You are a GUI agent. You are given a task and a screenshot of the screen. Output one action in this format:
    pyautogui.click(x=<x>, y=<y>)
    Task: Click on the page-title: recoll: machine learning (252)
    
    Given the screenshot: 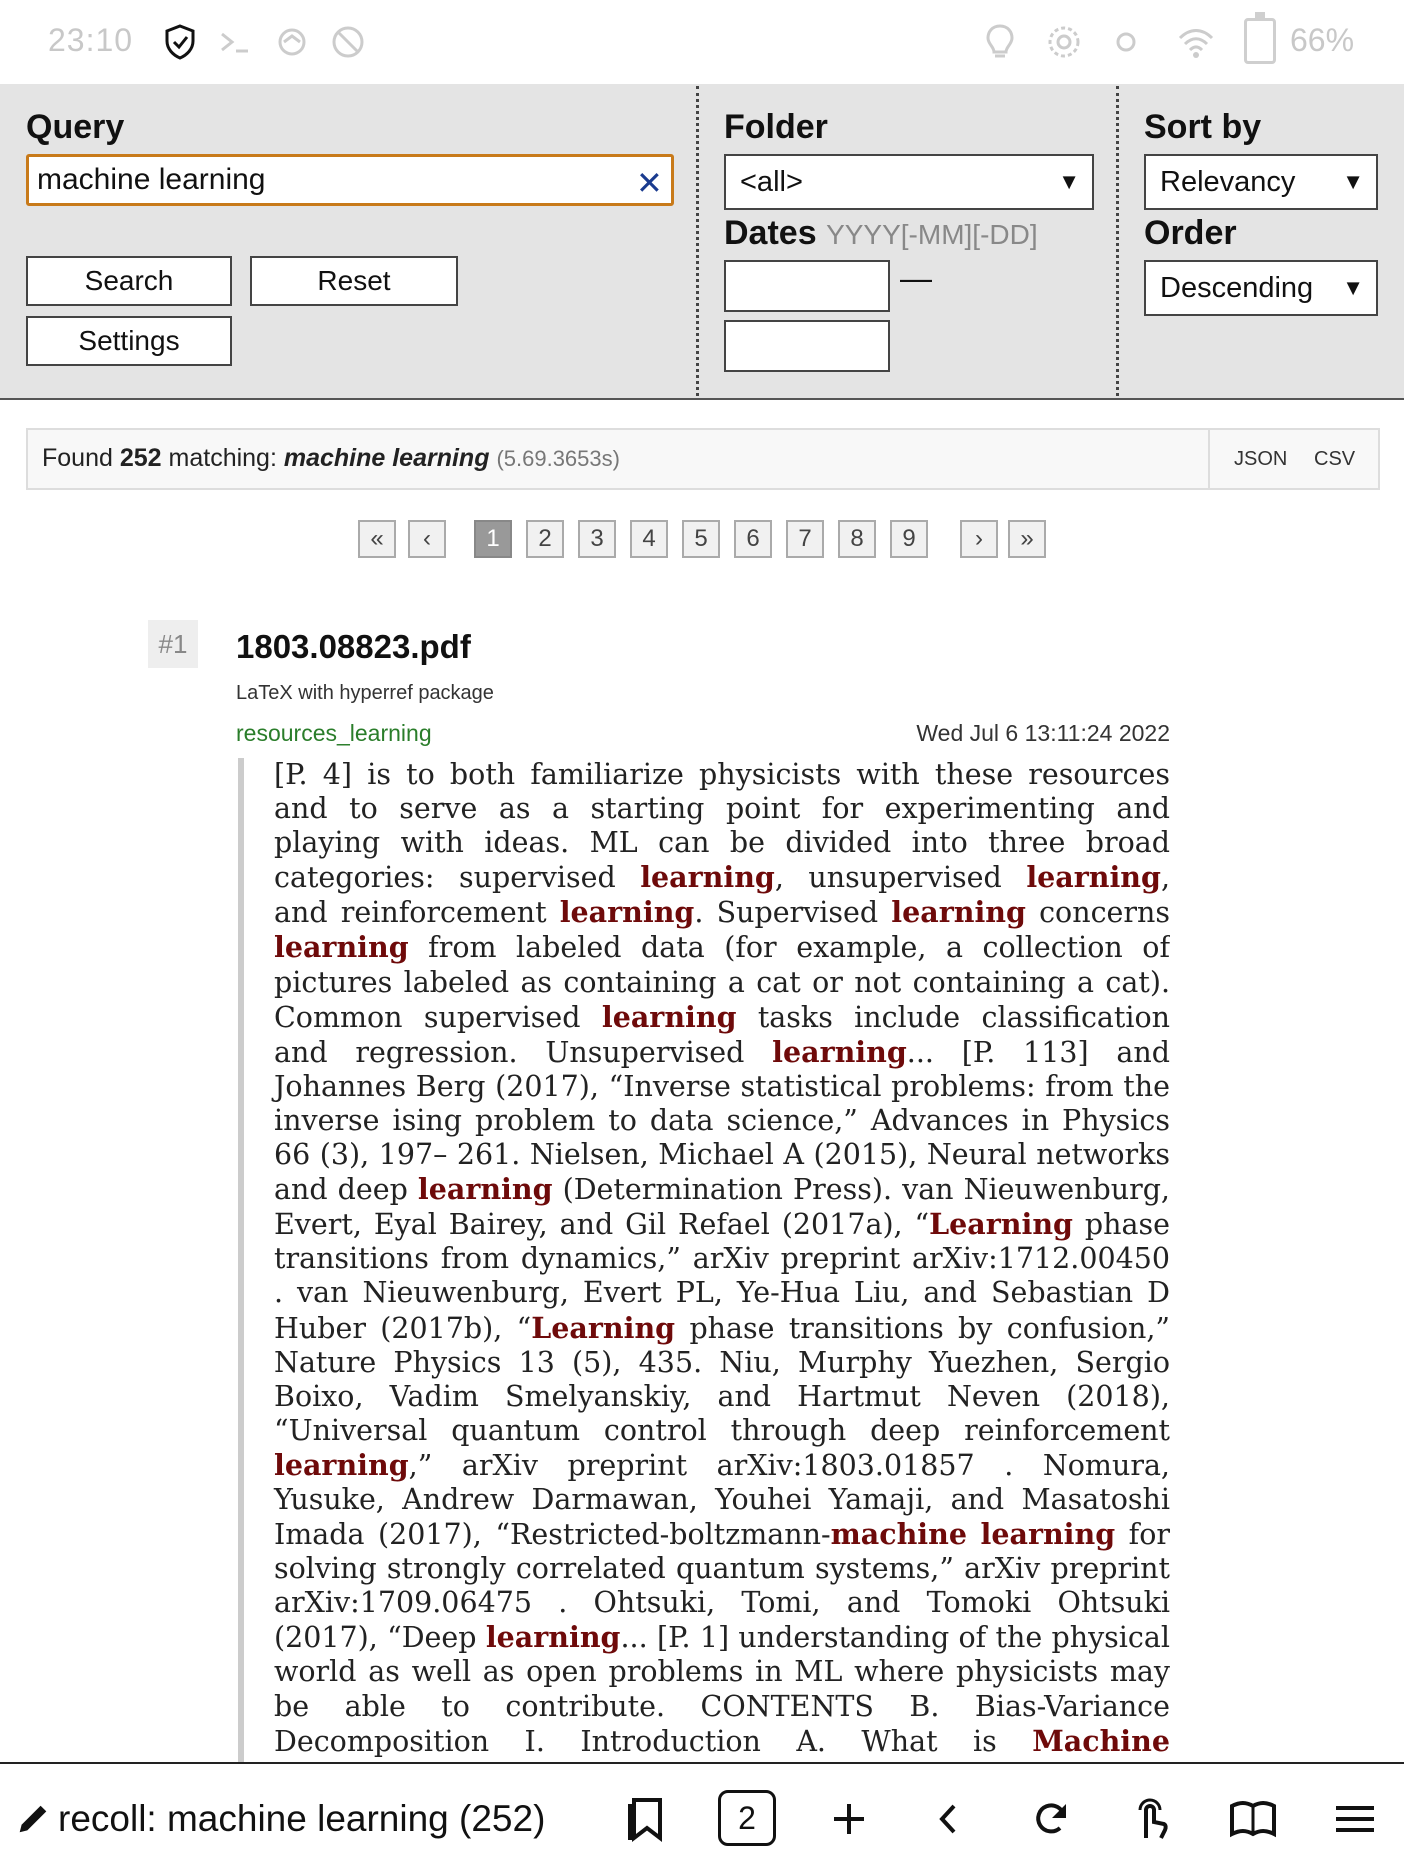 What is the action you would take?
    pyautogui.click(x=301, y=1819)
    